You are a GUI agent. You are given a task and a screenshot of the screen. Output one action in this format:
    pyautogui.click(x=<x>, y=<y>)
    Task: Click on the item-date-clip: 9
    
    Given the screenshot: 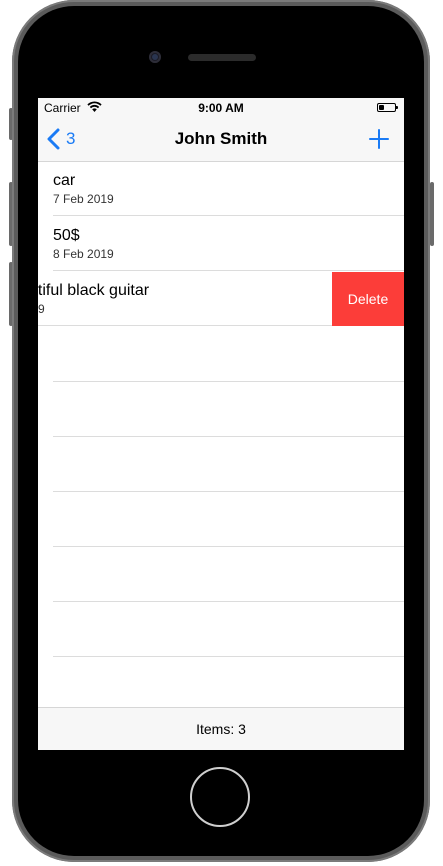 What is the action you would take?
    pyautogui.click(x=42, y=310)
    